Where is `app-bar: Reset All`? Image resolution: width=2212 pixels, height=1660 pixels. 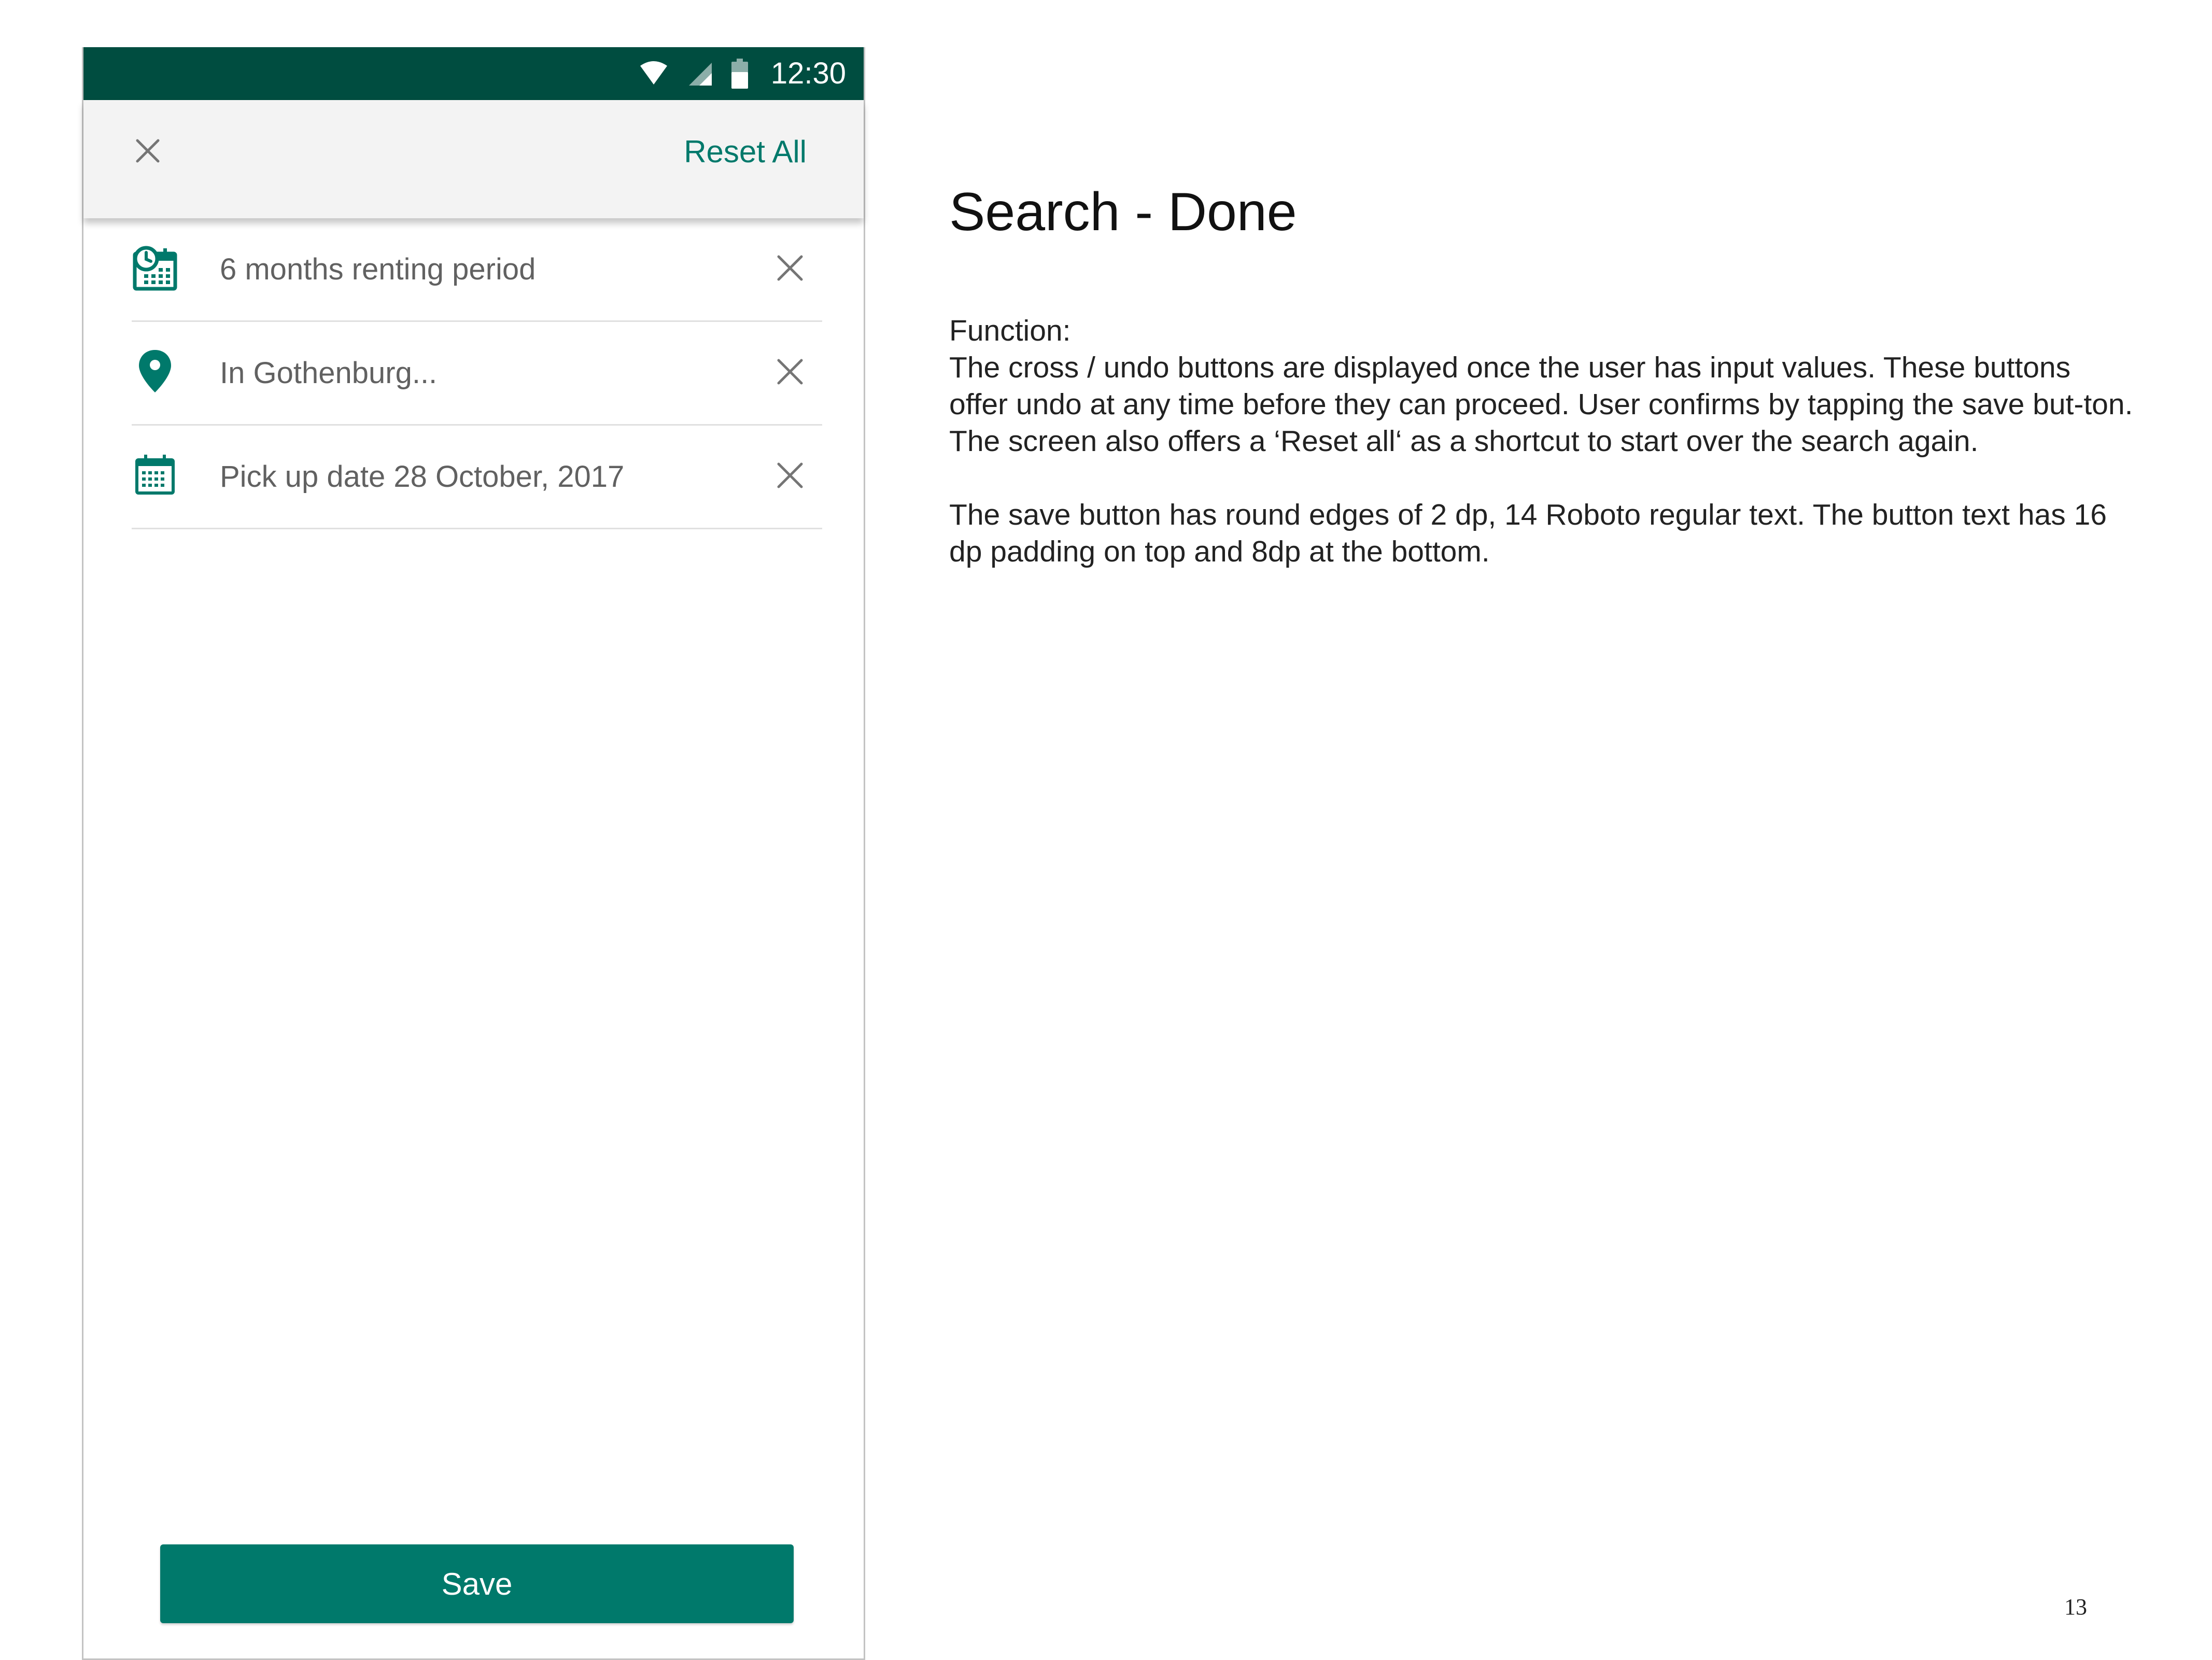 app-bar: Reset All is located at coordinates (473, 159).